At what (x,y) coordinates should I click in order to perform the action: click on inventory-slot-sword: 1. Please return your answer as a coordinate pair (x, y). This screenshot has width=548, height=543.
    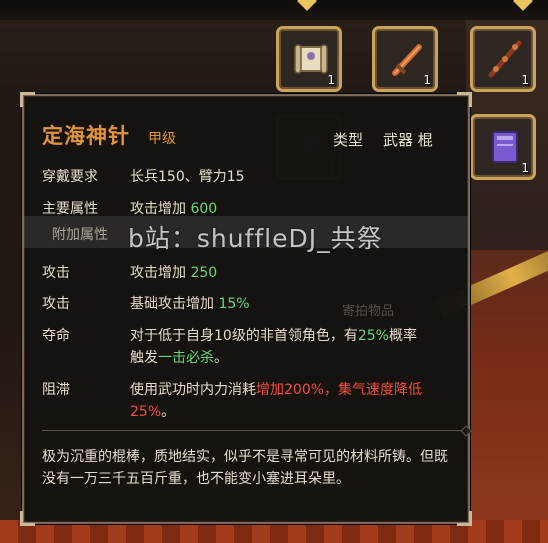
    Looking at the image, I should click on (405, 59).